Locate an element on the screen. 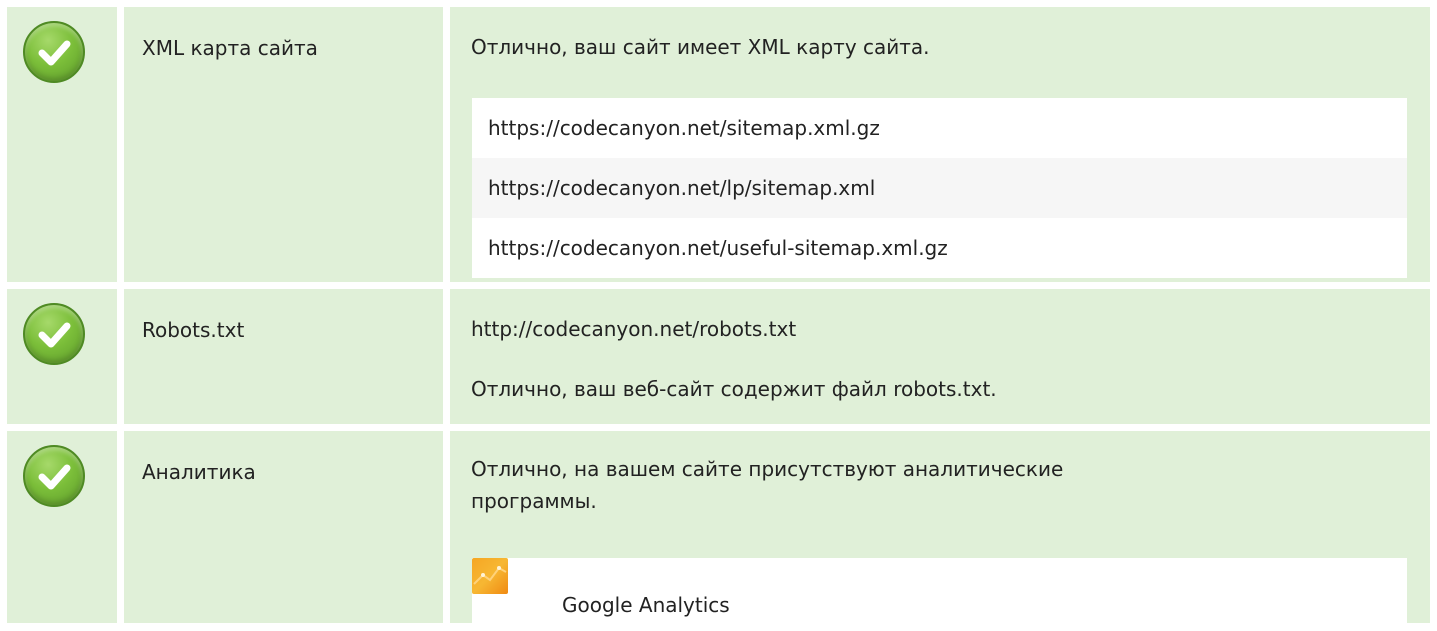 The width and height of the screenshot is (1437, 631). label-cell: XML карта сайта is located at coordinates (283, 144).